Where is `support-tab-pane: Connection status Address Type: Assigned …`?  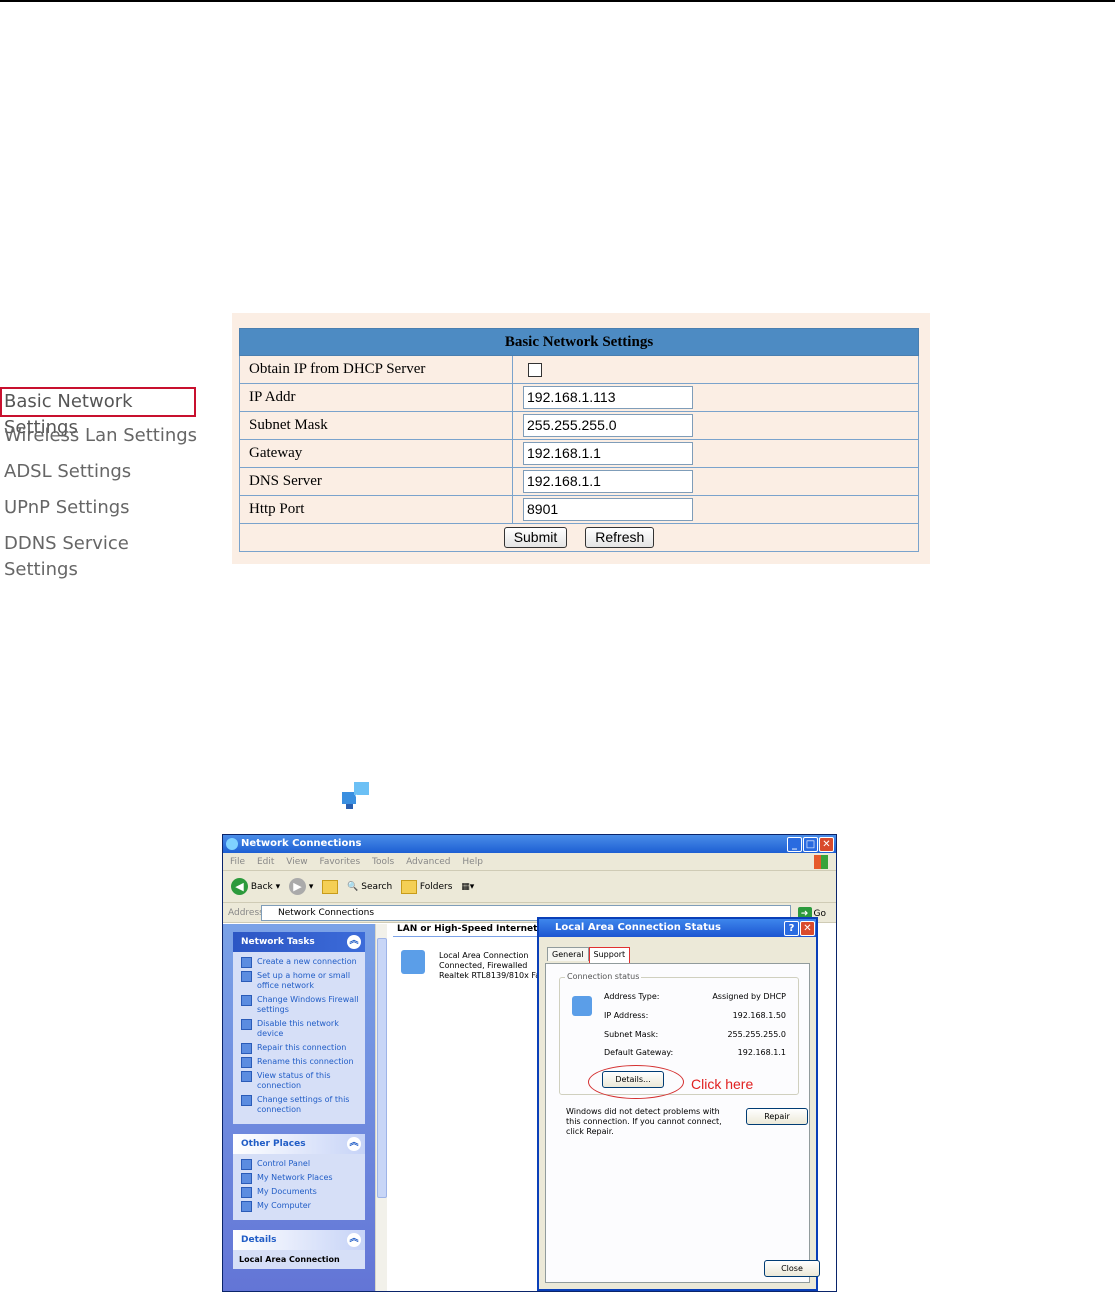
support-tab-pane: Connection status Address Type: Assigned … is located at coordinates (682, 1123).